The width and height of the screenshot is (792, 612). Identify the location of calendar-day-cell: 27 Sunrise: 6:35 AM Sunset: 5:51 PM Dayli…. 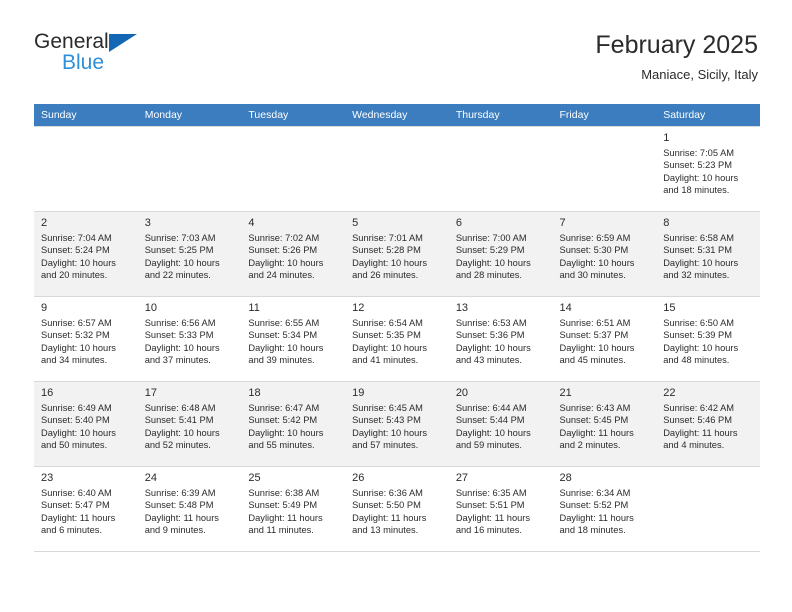
(500, 509).